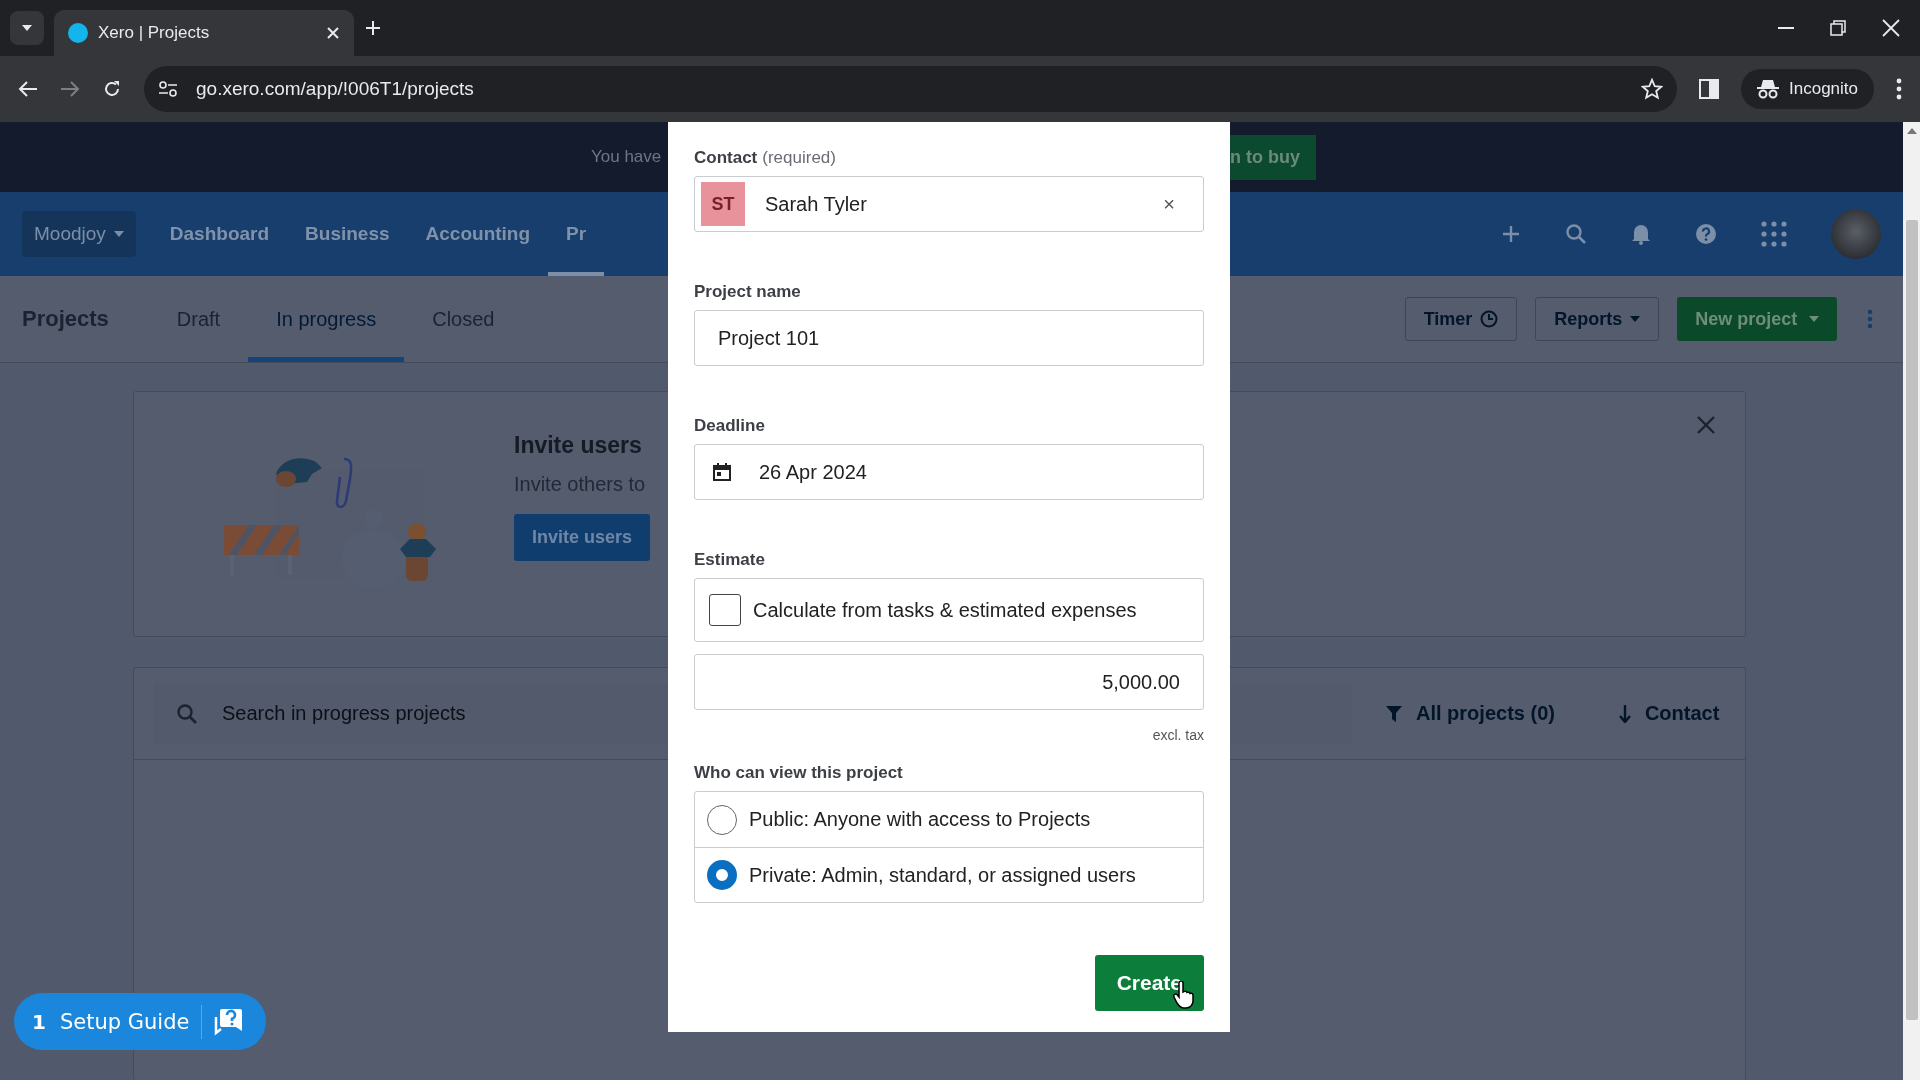 The image size is (1920, 1080). I want to click on page-title: Projects, so click(65, 319).